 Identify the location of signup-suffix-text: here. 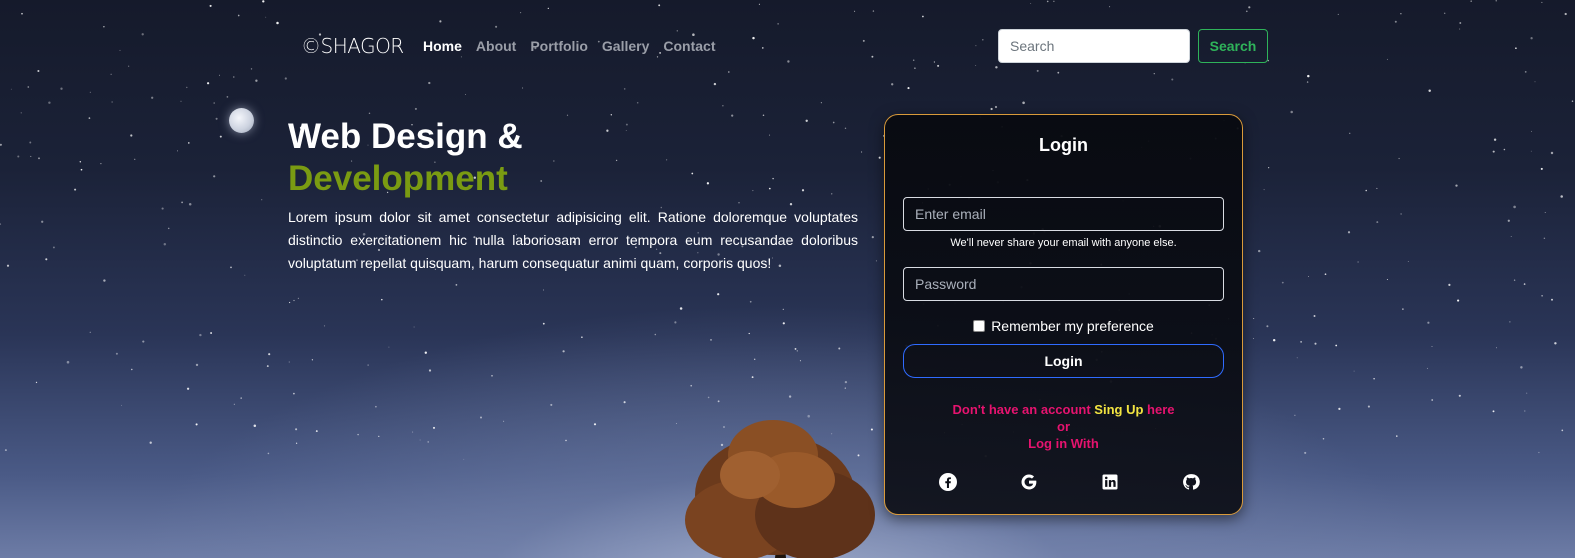
(1159, 409).